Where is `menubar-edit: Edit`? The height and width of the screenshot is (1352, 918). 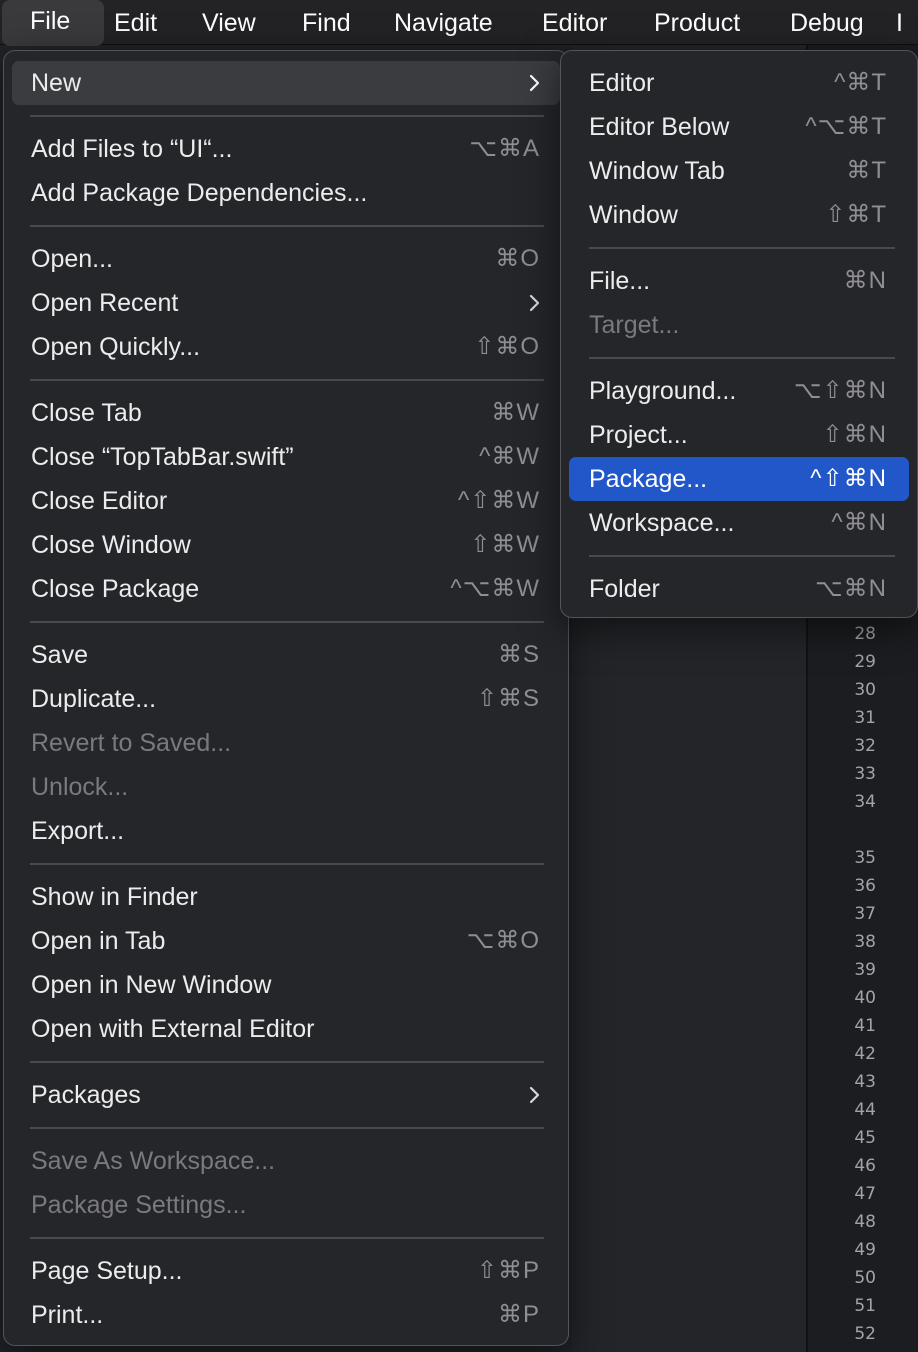
menubar-edit: Edit is located at coordinates (135, 24).